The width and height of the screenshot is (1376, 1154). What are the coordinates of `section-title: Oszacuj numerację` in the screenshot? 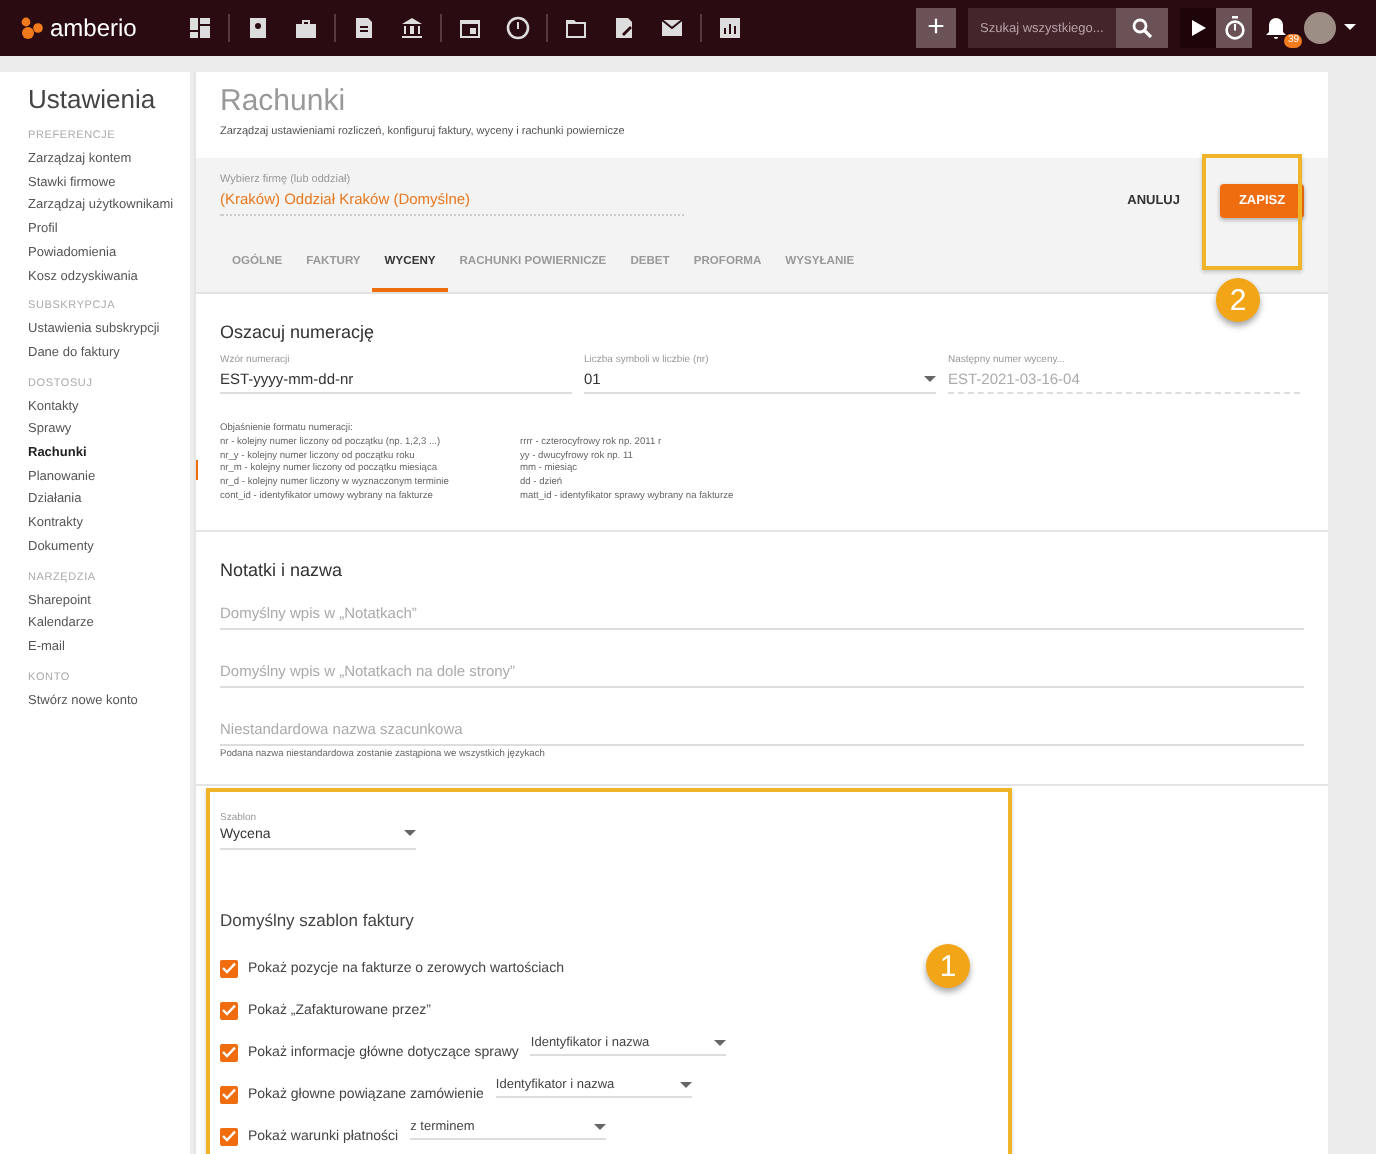 It's located at (298, 332).